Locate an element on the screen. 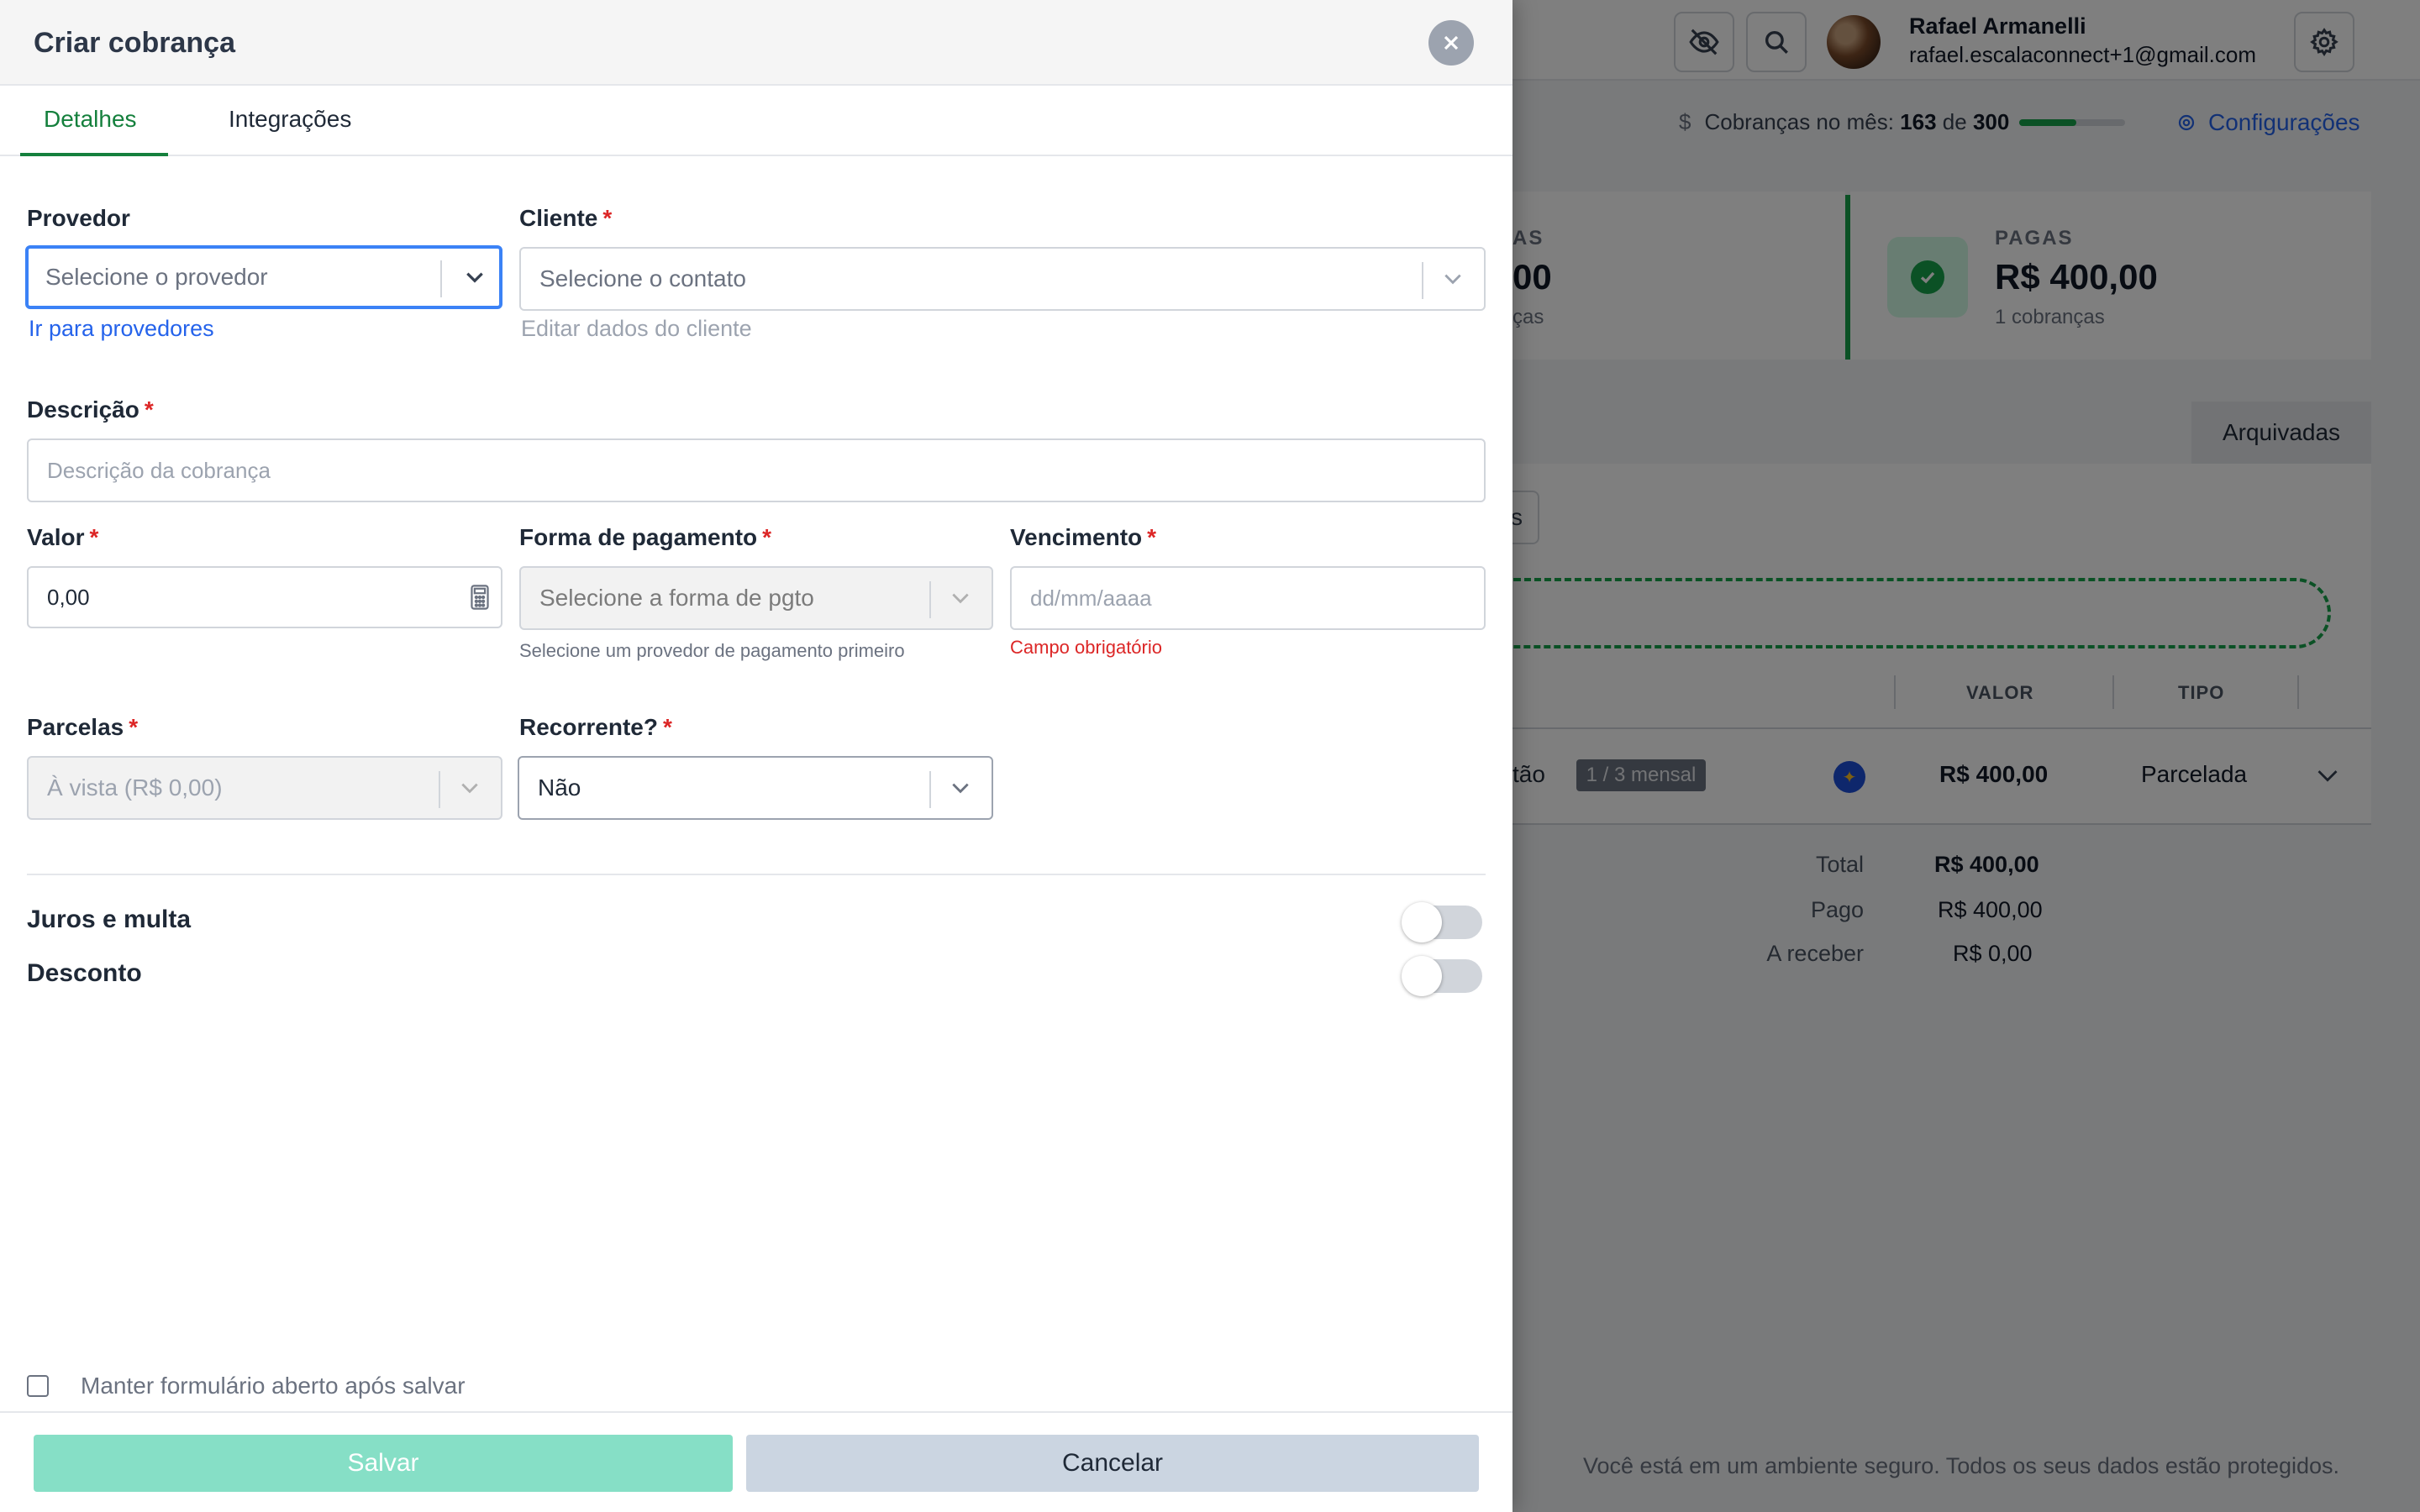 Image resolution: width=2420 pixels, height=1512 pixels. payment-method-select: Selecione a forma de pgto is located at coordinates (756, 598).